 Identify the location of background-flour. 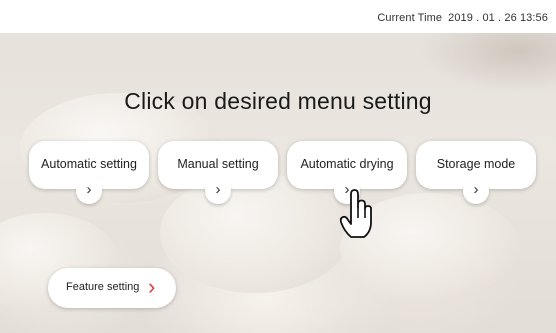
(488, 63).